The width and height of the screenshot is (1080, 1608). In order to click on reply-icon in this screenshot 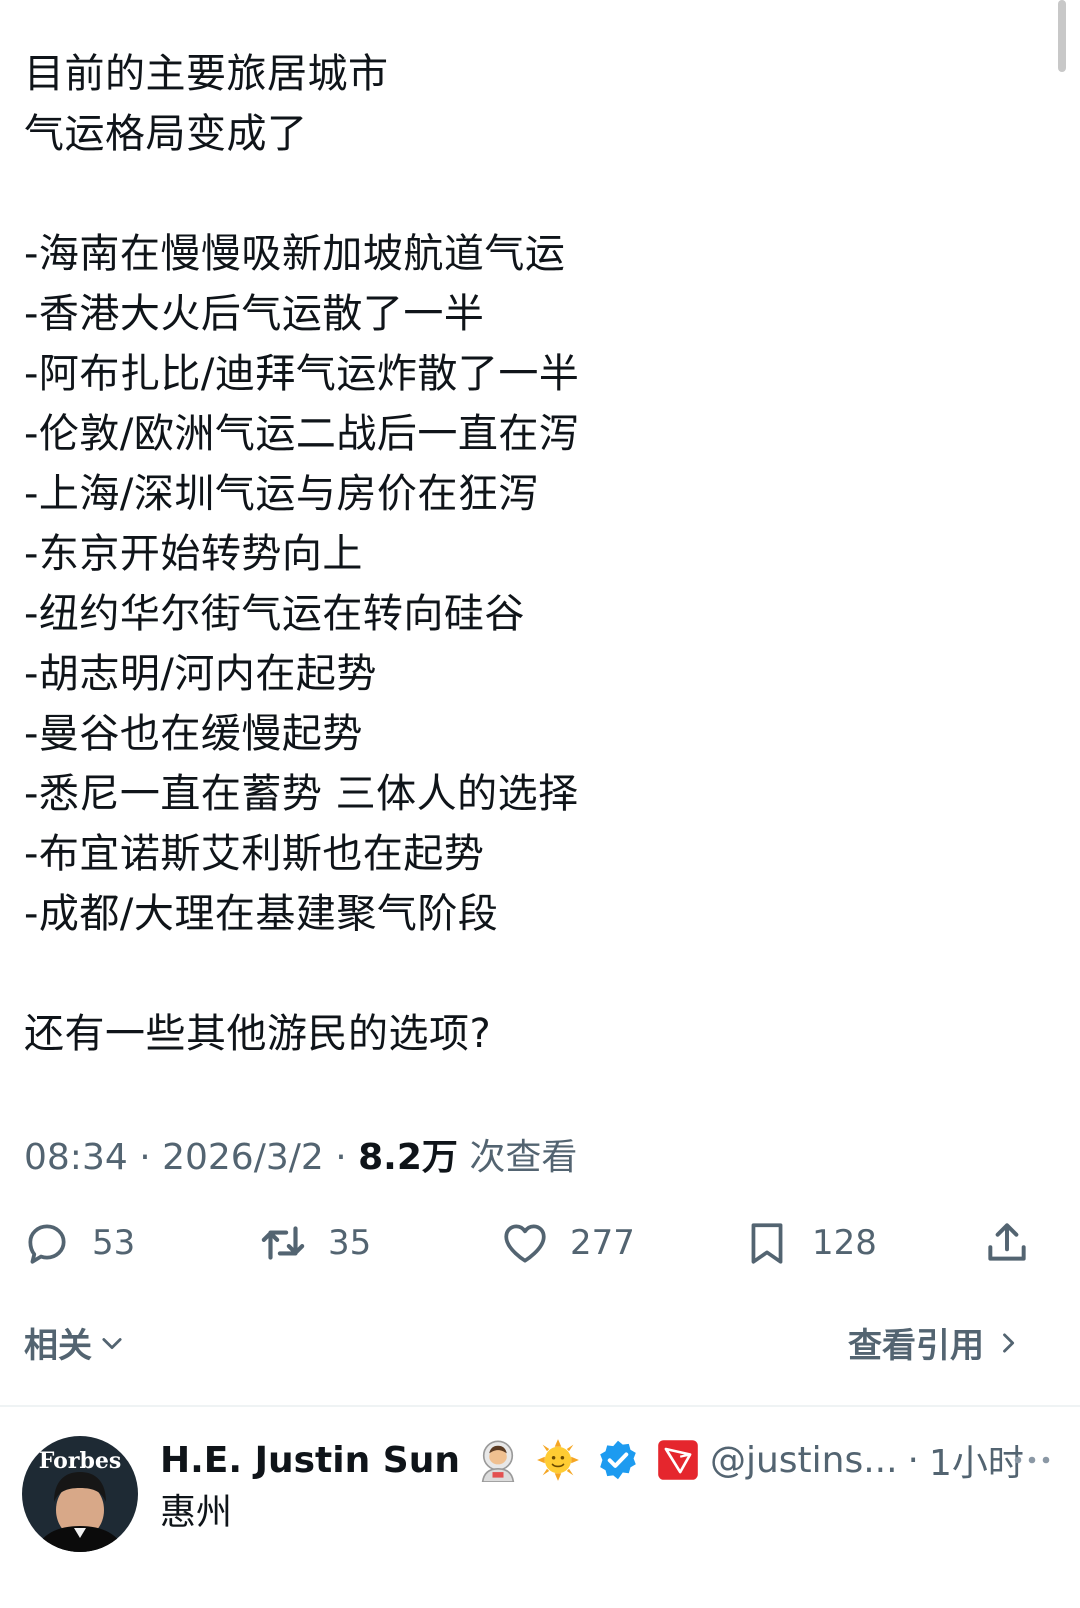, I will do `click(47, 1244)`.